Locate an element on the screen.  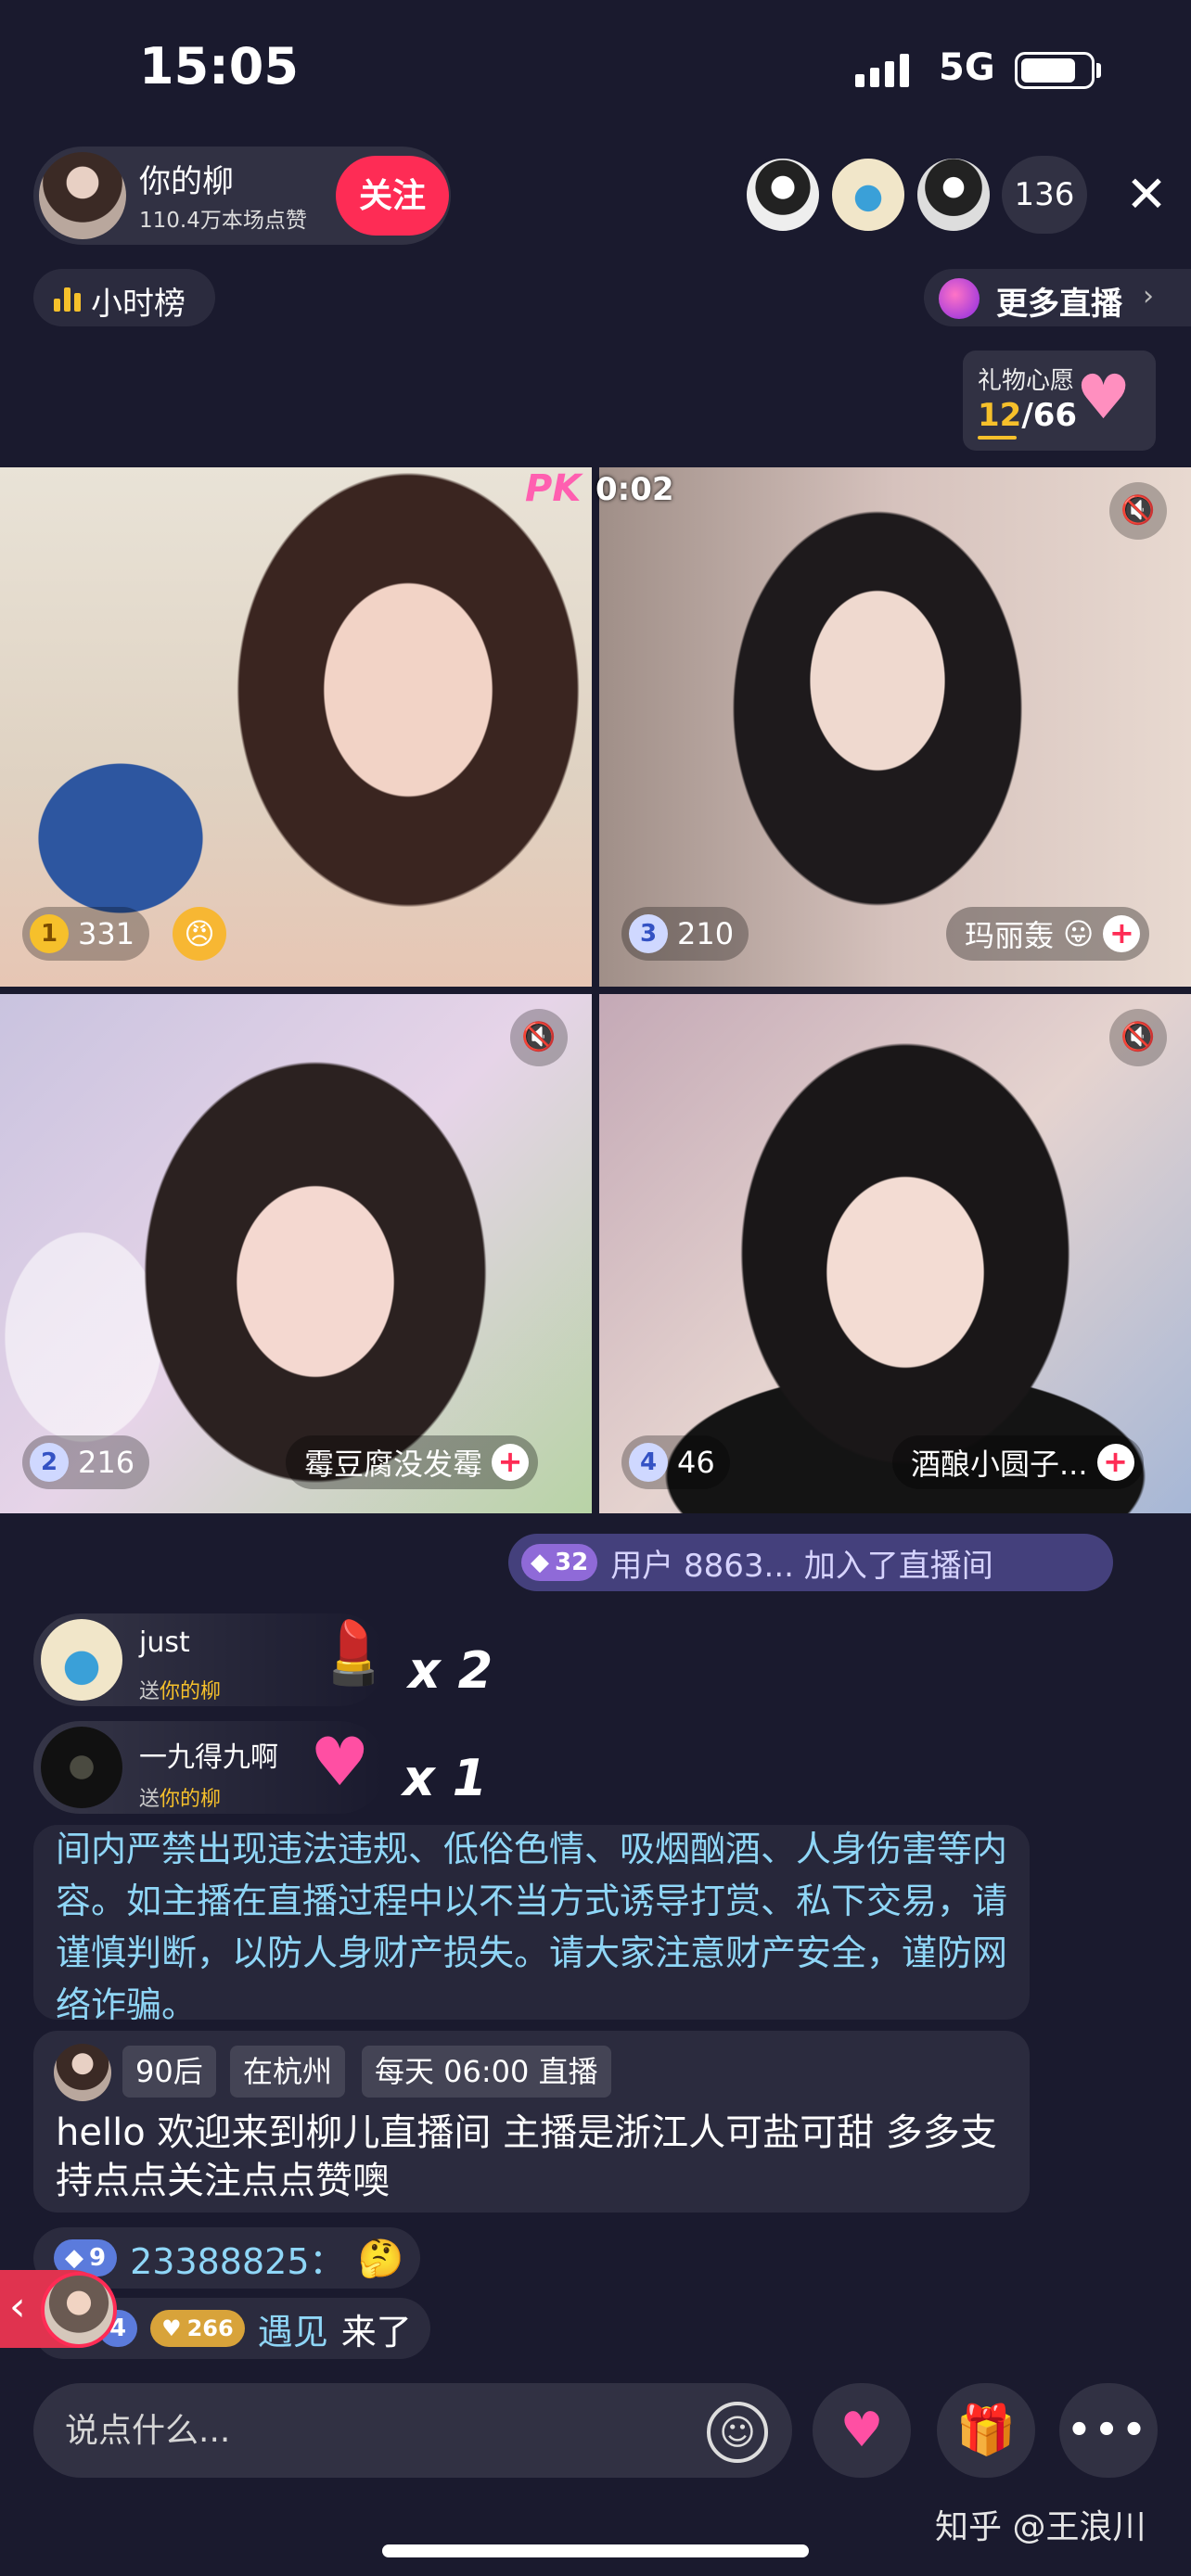
comment-input is located at coordinates (412, 2431).